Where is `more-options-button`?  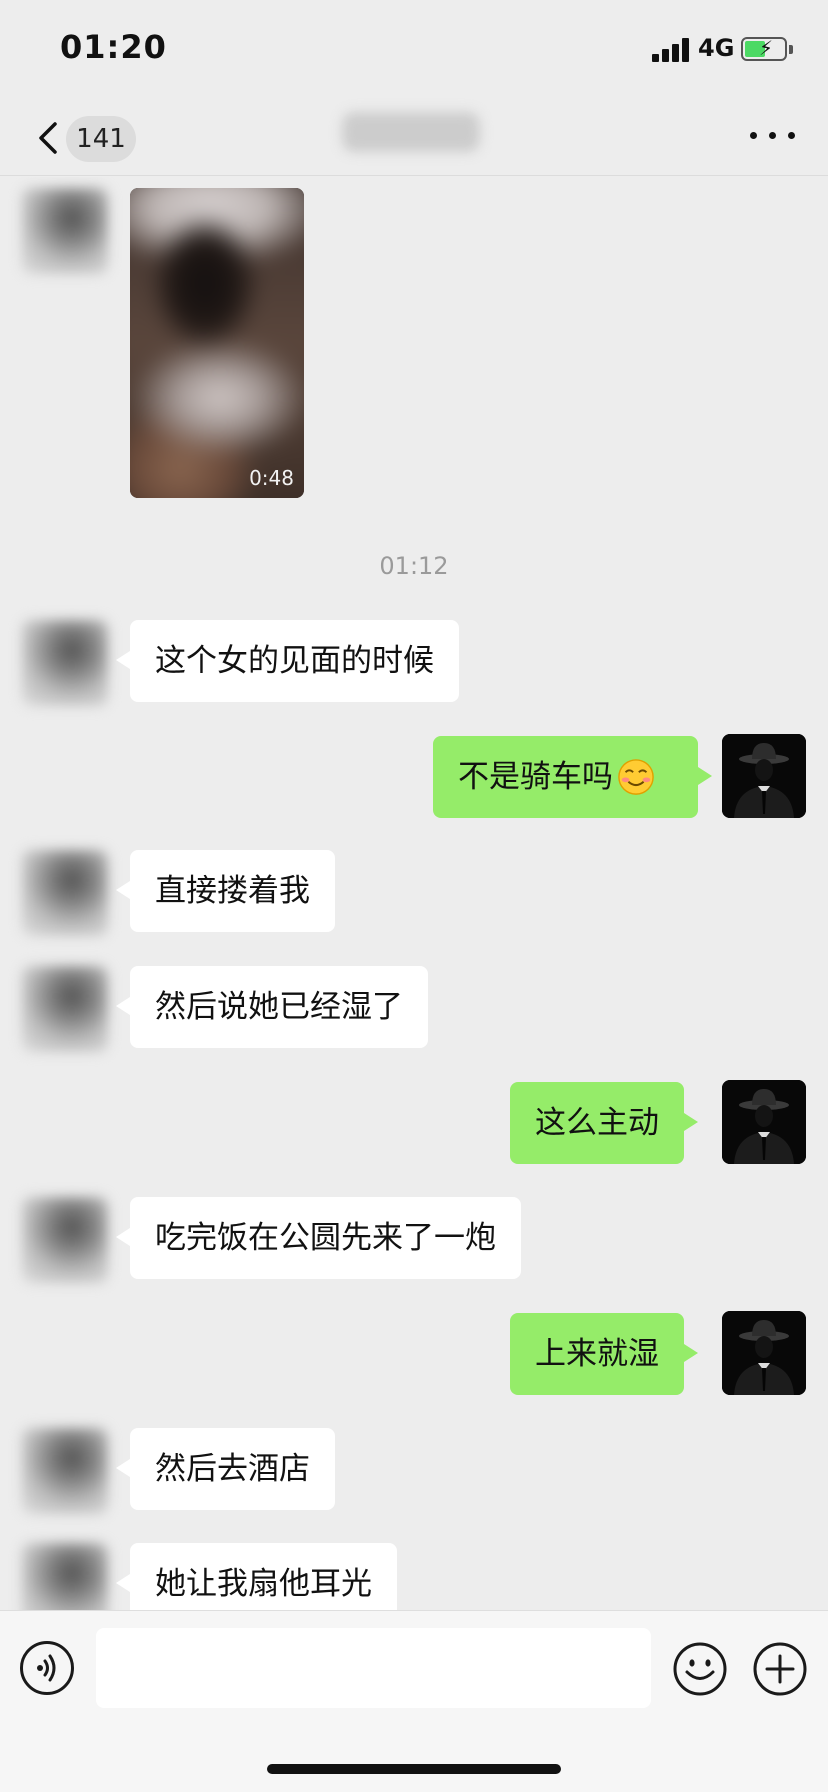 more-options-button is located at coordinates (773, 135).